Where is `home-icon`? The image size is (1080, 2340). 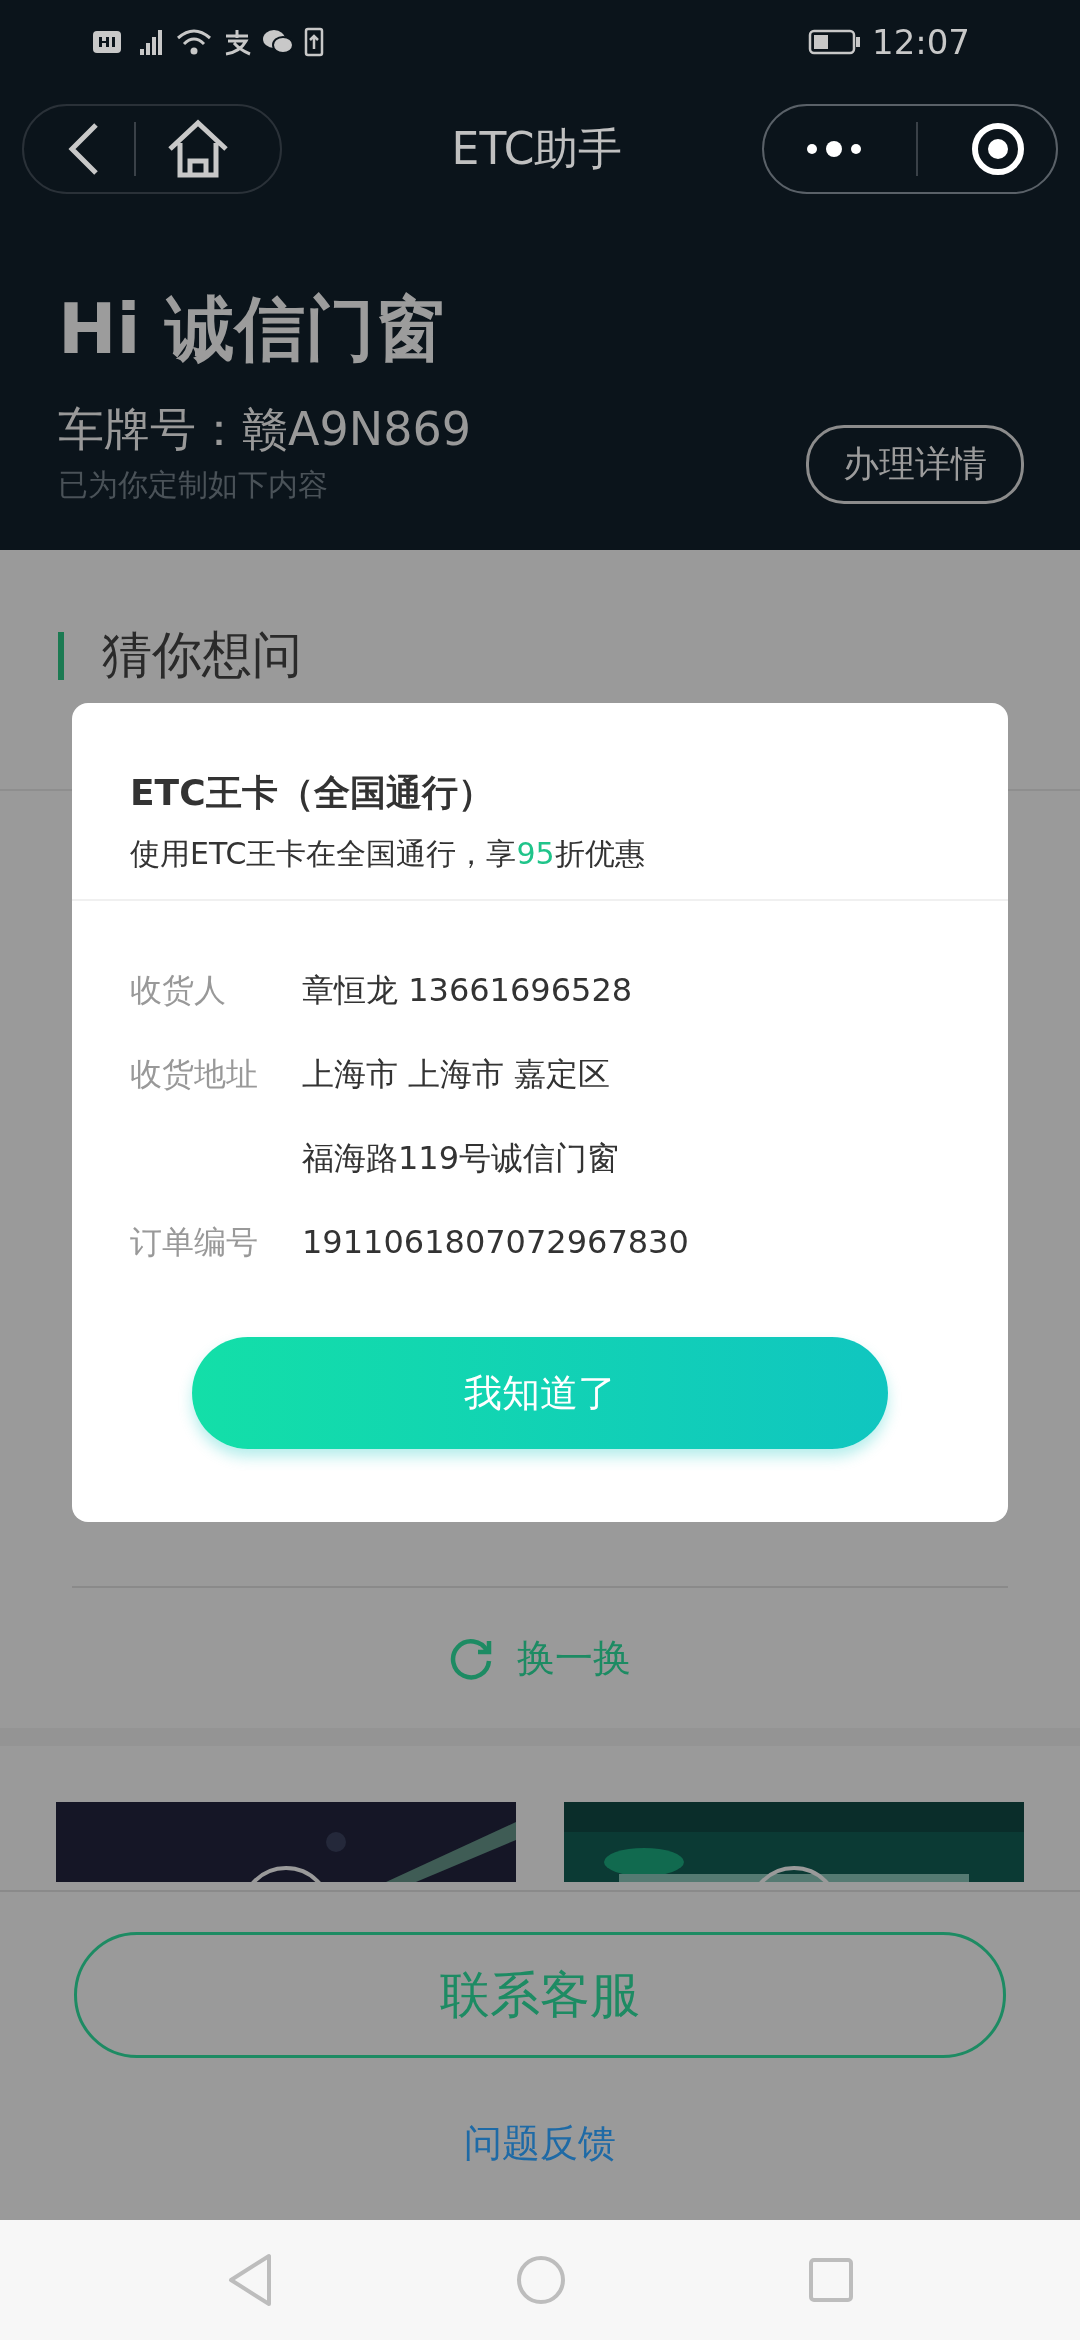
home-icon is located at coordinates (198, 149).